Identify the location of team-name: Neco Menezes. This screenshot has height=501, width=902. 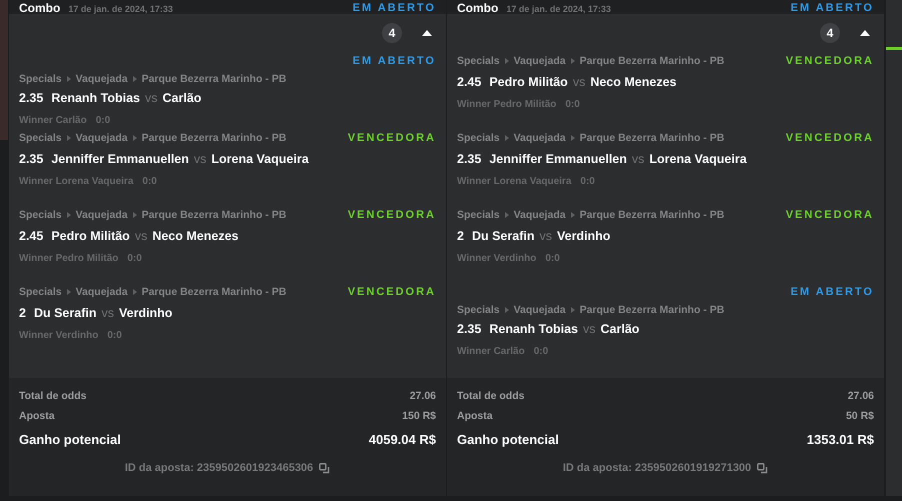
(195, 236).